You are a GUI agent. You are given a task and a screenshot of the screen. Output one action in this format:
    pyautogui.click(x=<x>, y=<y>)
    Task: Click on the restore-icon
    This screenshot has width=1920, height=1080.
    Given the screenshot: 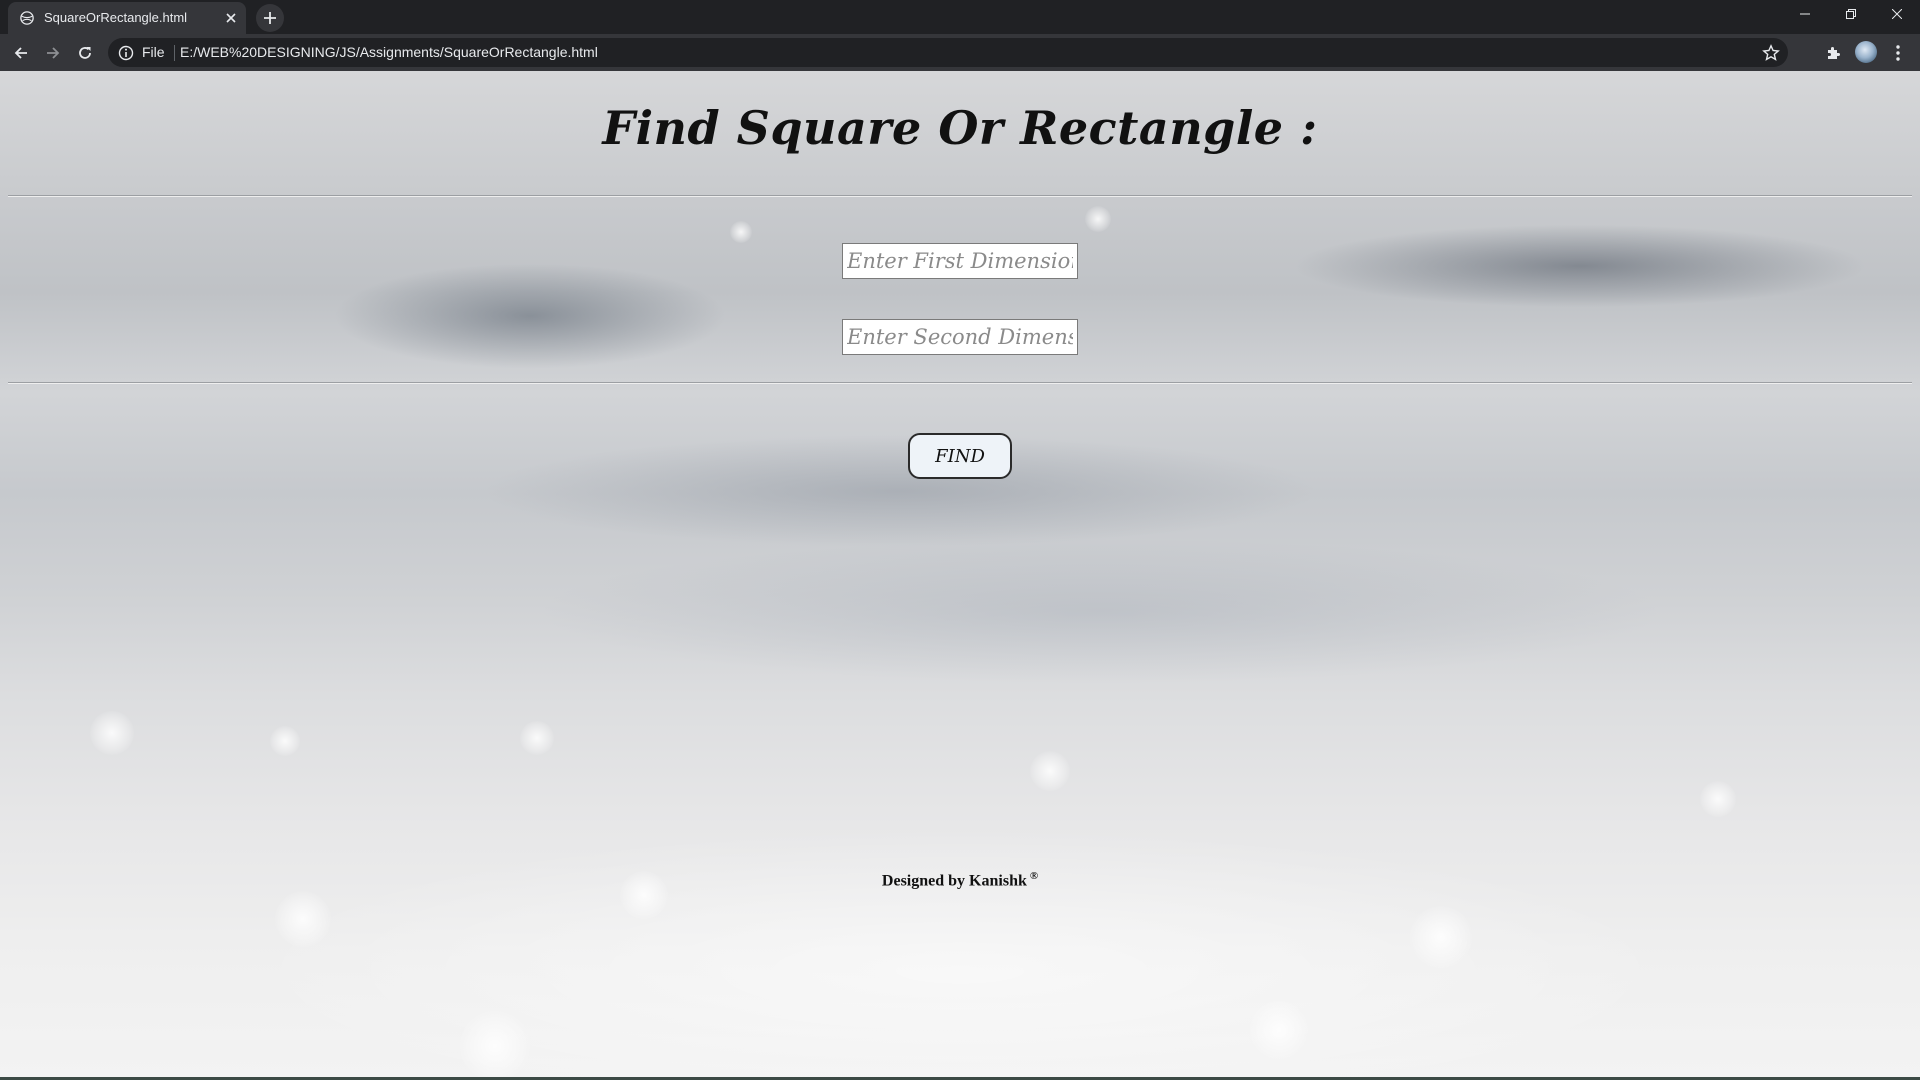 What is the action you would take?
    pyautogui.click(x=1851, y=14)
    